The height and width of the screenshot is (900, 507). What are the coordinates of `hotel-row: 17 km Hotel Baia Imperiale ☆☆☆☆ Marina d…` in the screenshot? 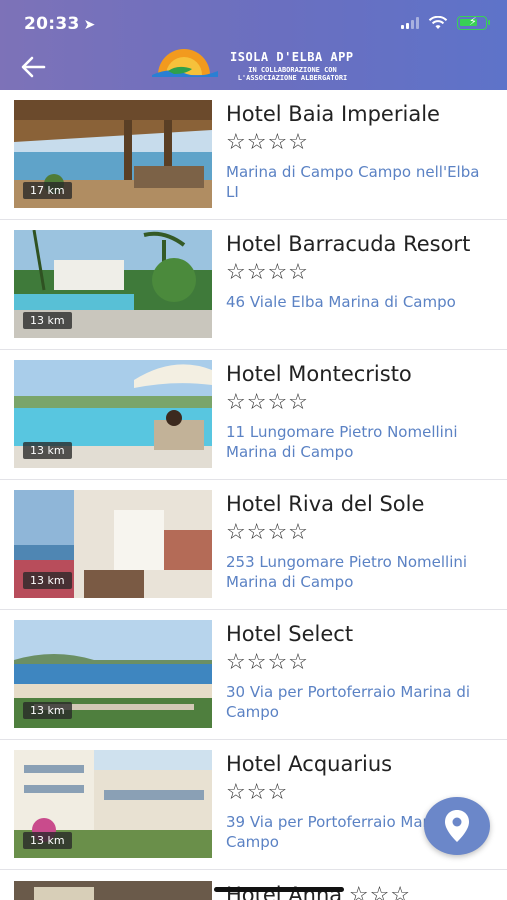 It's located at (253, 155).